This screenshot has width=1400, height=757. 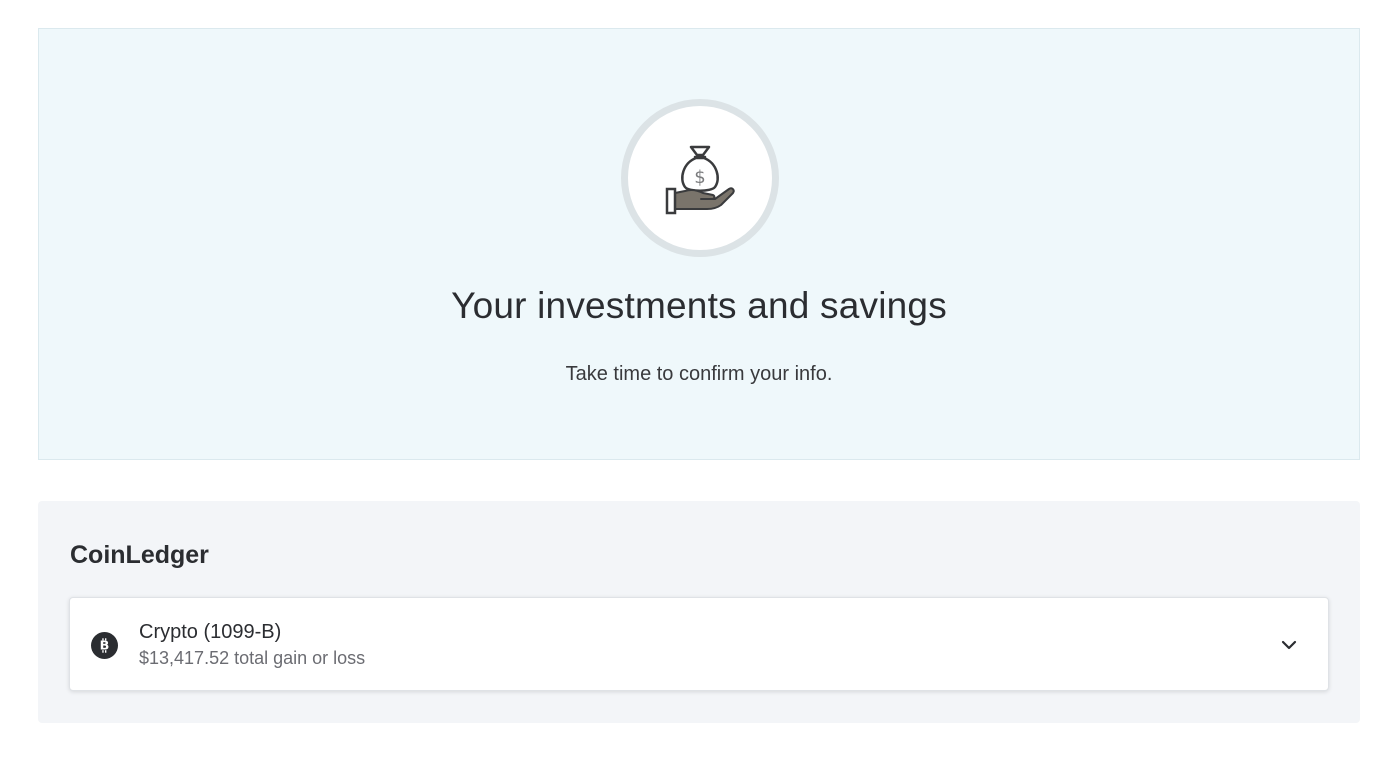 I want to click on svg-text: B, so click(x=105, y=646).